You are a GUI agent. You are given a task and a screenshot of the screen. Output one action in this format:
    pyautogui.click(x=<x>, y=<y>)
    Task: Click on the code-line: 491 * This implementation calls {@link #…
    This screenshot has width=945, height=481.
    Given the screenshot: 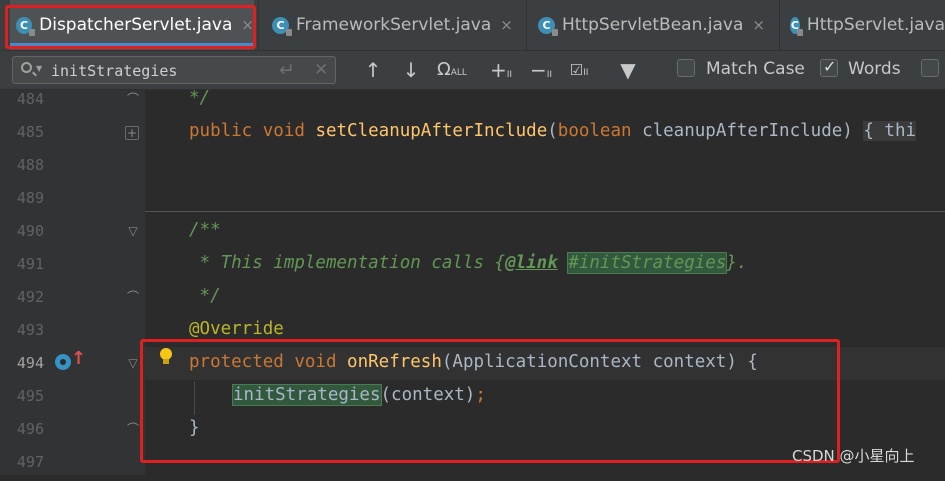 What is the action you would take?
    pyautogui.click(x=472, y=266)
    